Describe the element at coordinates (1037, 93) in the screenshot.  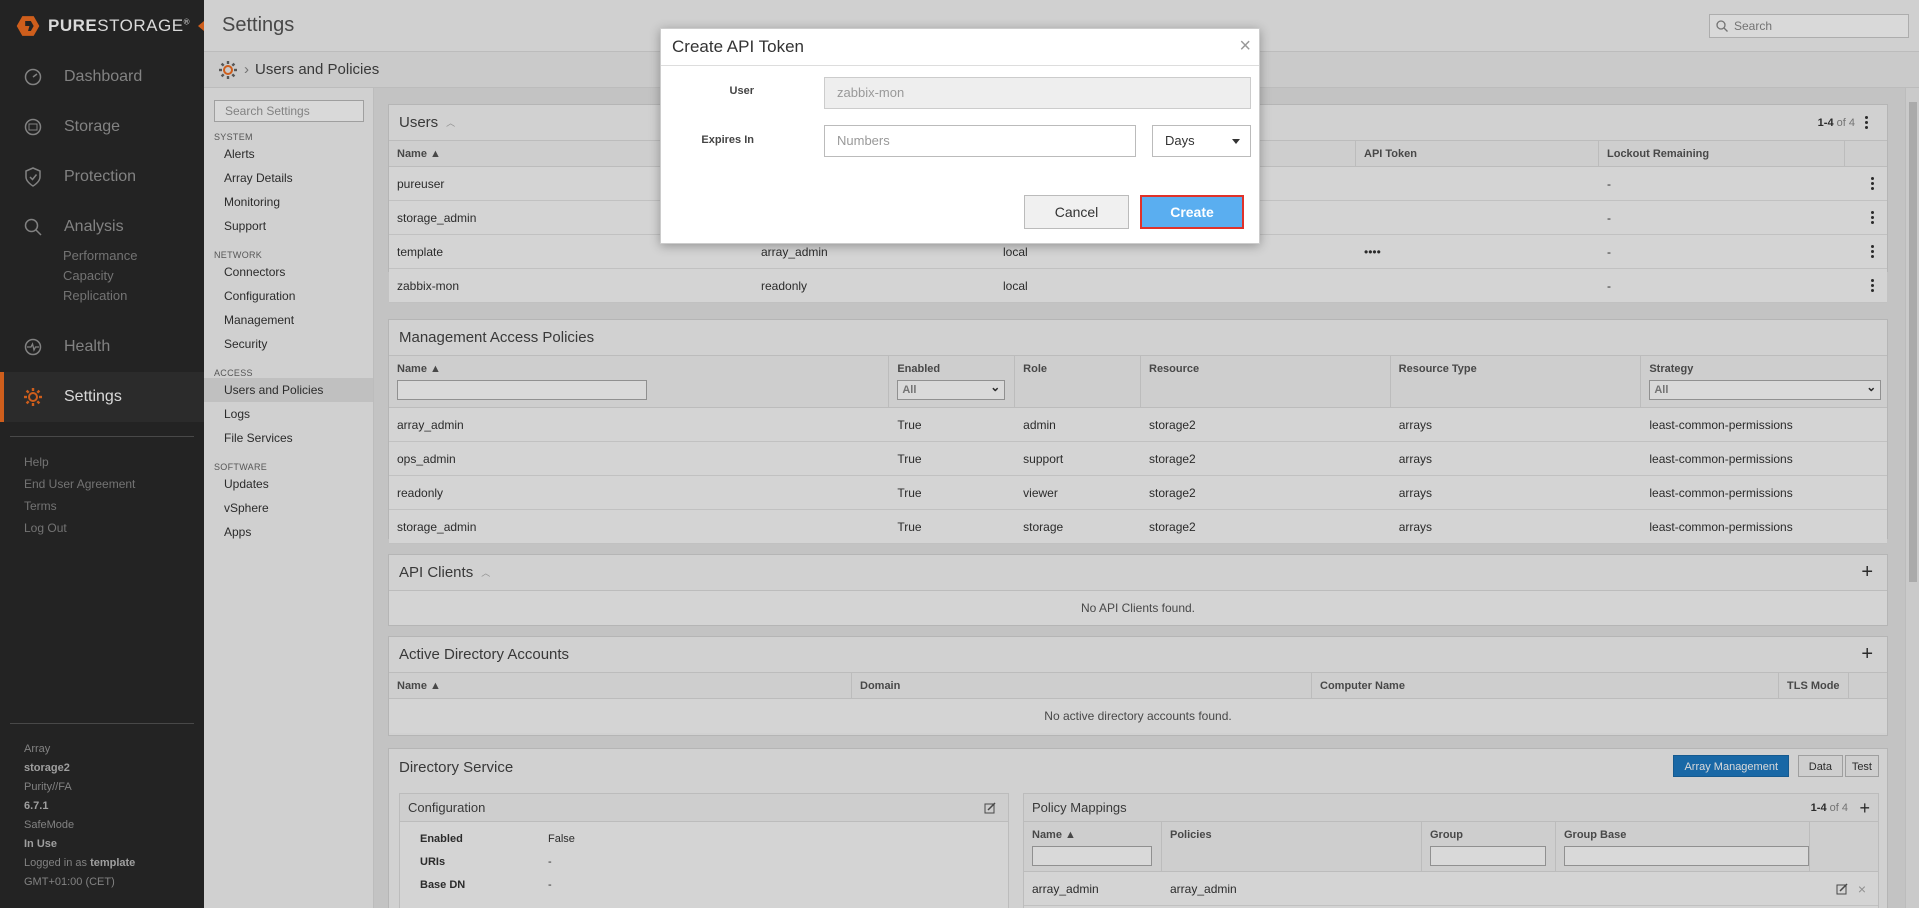
I see `user-field: zabbix-mon` at that location.